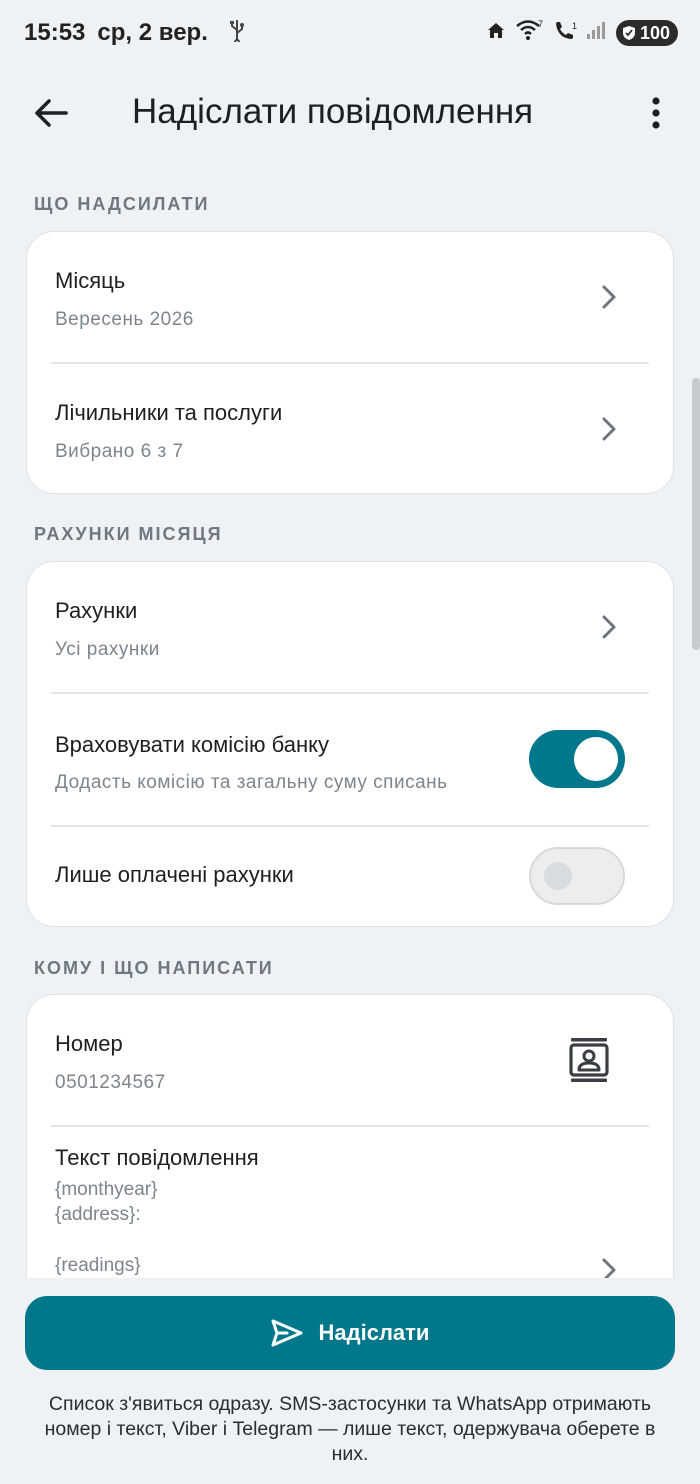 This screenshot has width=700, height=1484. I want to click on status-date: ср, 2 вер., so click(152, 32).